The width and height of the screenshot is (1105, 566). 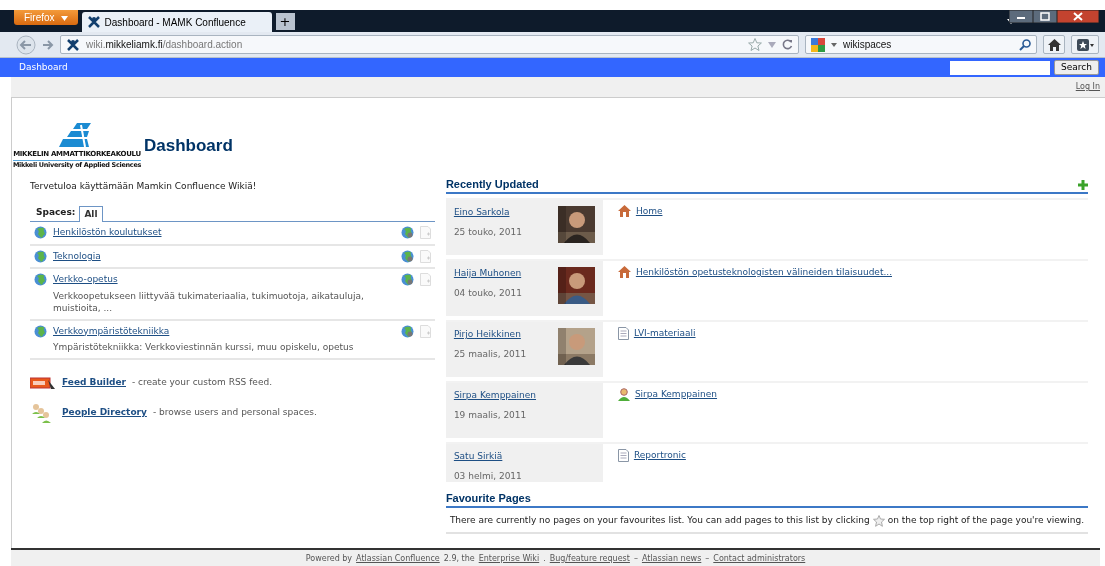 What do you see at coordinates (48, 44) in the screenshot?
I see `forward-icon` at bounding box center [48, 44].